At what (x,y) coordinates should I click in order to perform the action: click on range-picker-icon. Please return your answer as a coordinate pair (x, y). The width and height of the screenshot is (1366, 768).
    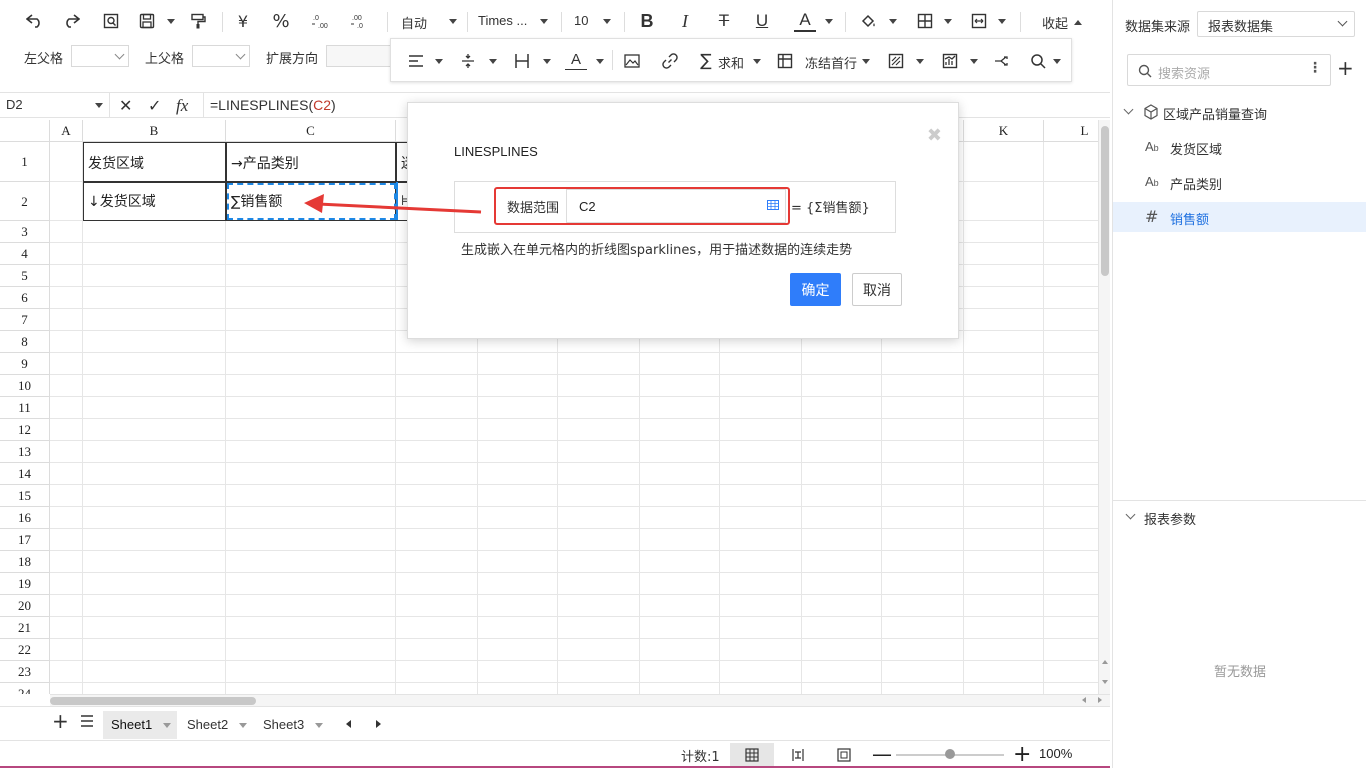
    Looking at the image, I should click on (773, 205).